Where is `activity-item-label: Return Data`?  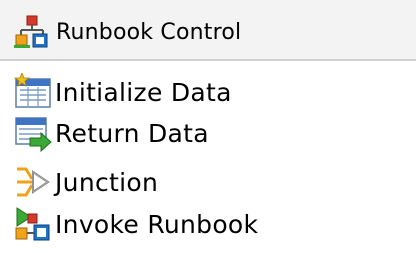 activity-item-label: Return Data is located at coordinates (132, 133).